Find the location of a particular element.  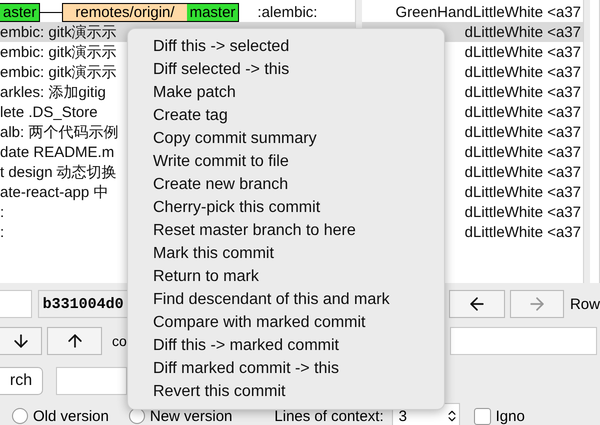

row-label: Row is located at coordinates (585, 304).